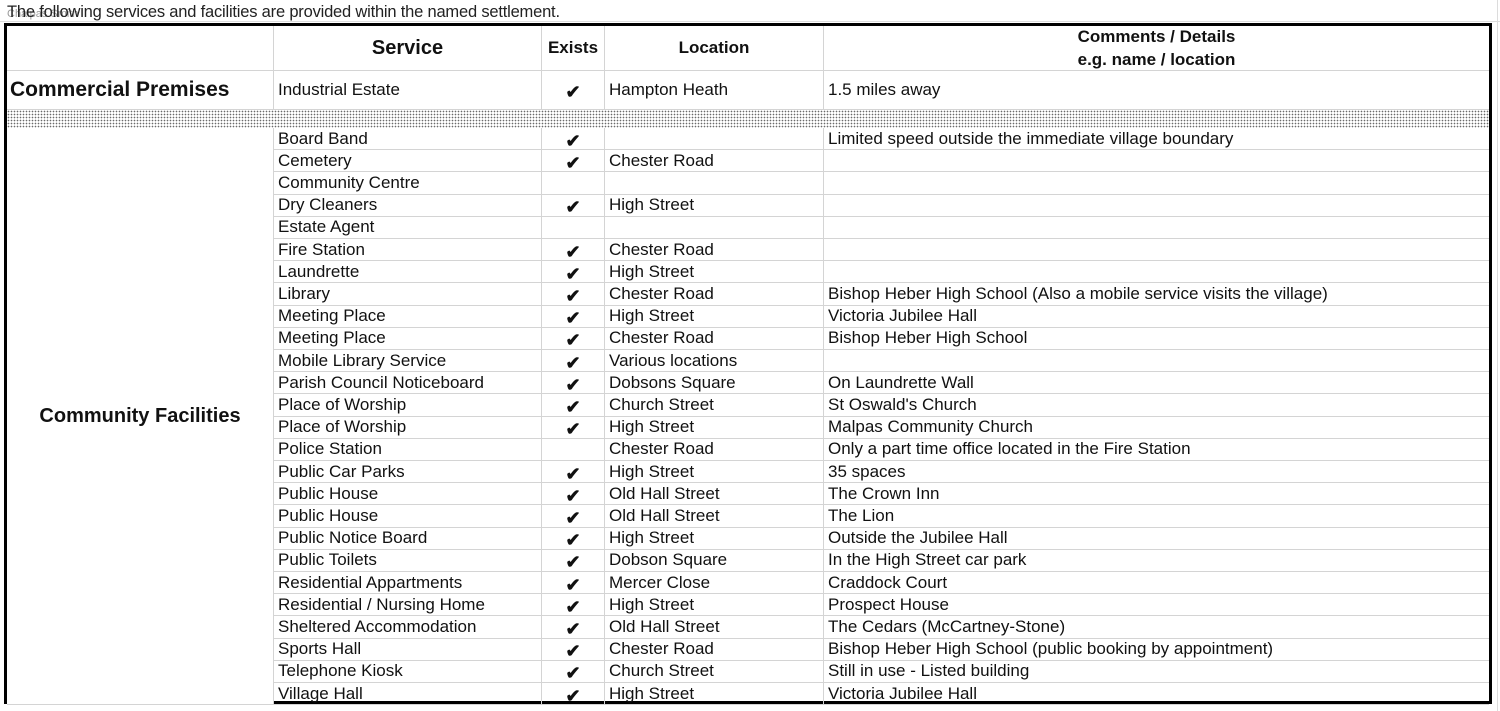 This screenshot has height=711, width=1500. Describe the element at coordinates (140, 416) in the screenshot. I see `category-community-facilities: Community Facilities` at that location.